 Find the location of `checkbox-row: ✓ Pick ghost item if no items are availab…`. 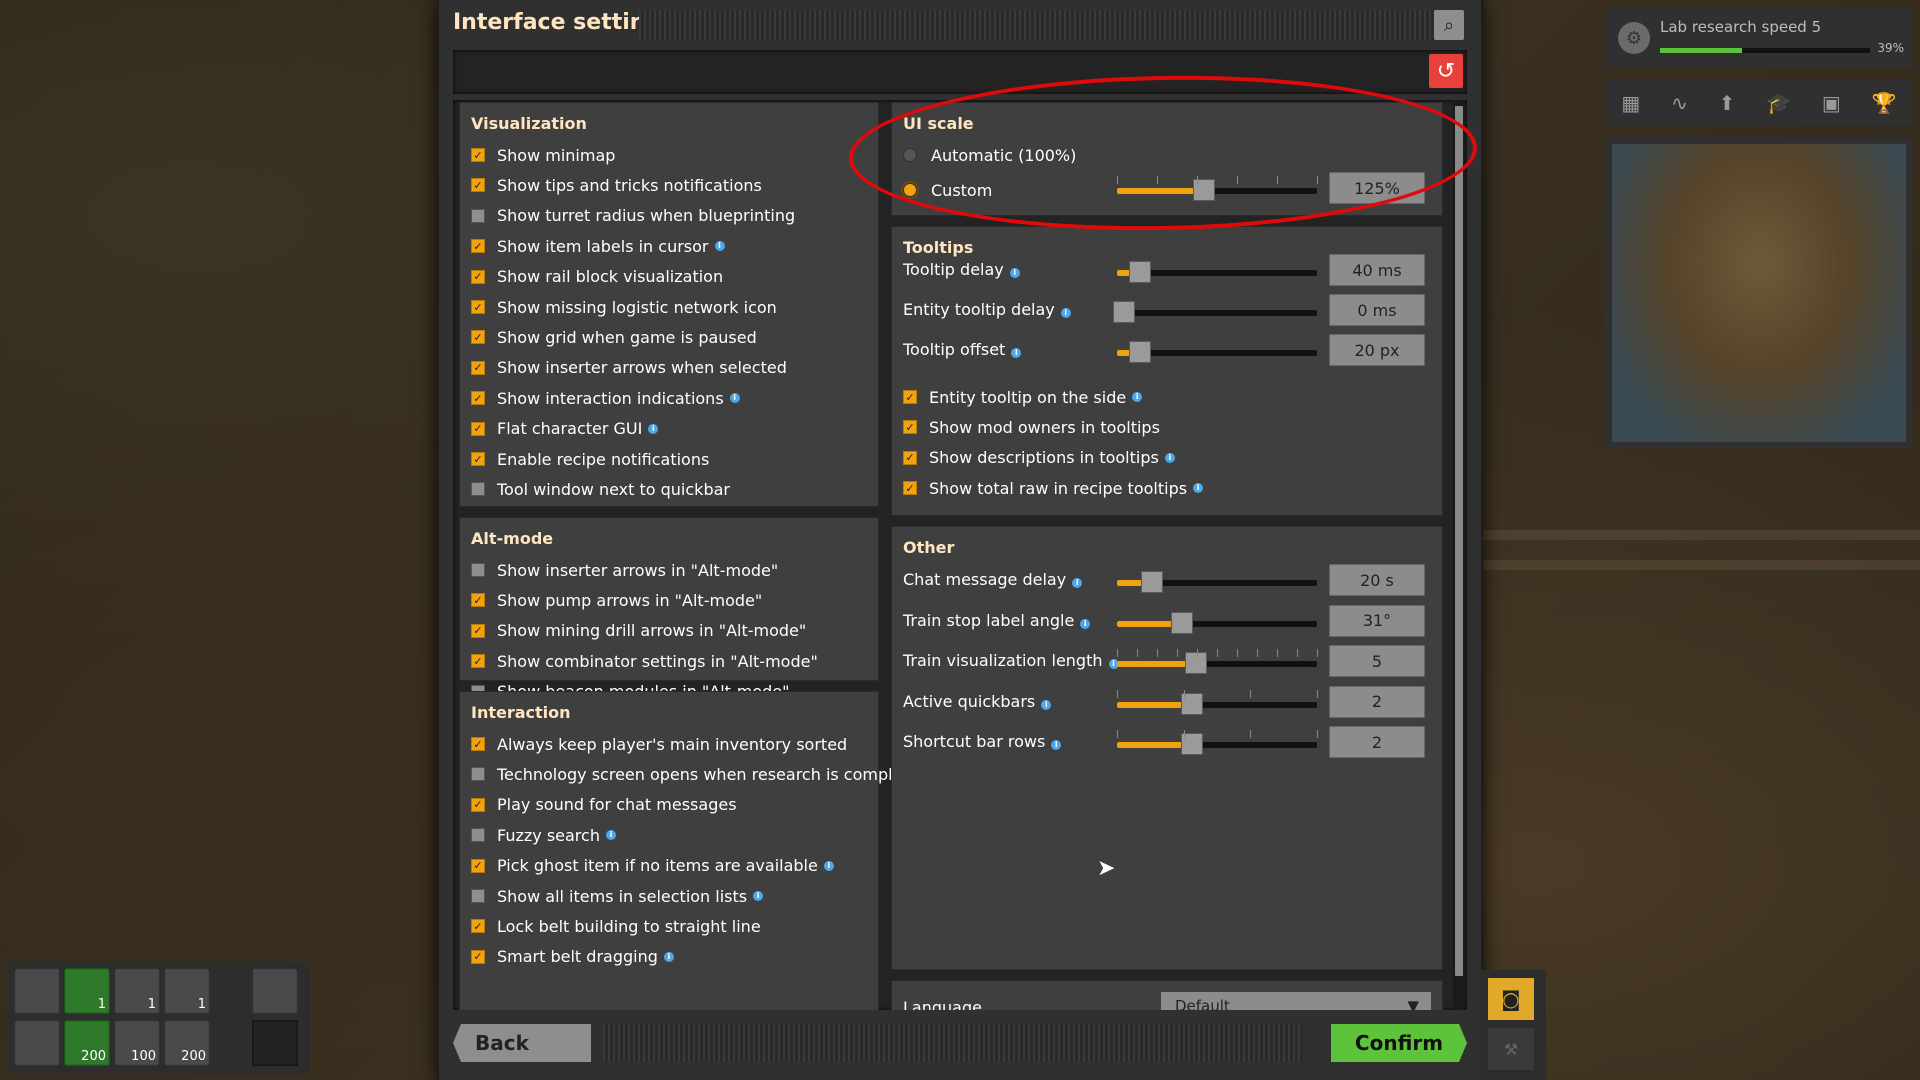

checkbox-row: ✓ Pick ghost item if no items are availab… is located at coordinates (652, 866).